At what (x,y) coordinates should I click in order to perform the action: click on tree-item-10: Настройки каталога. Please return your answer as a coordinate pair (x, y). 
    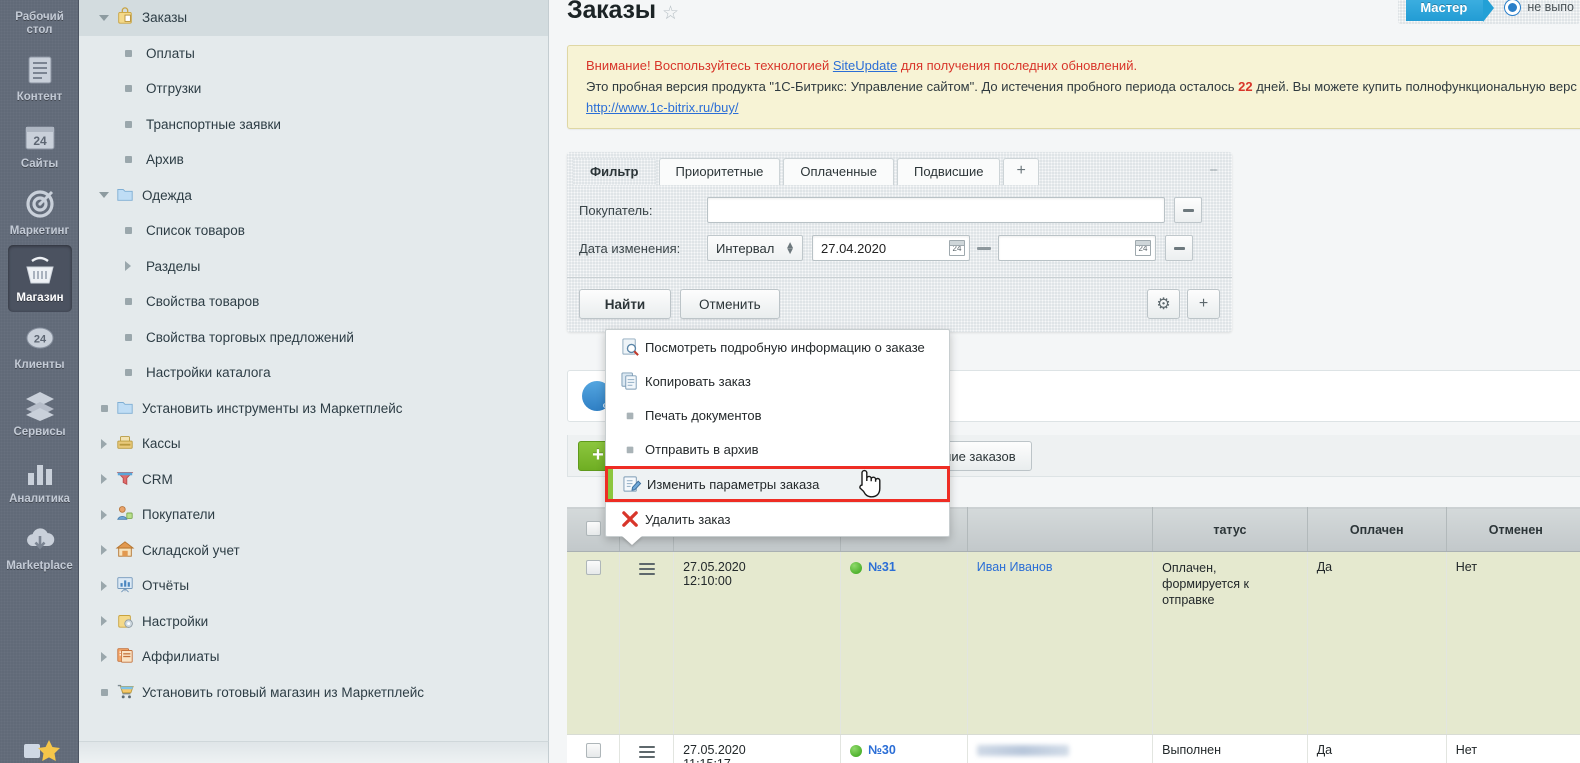
    Looking at the image, I should click on (313, 373).